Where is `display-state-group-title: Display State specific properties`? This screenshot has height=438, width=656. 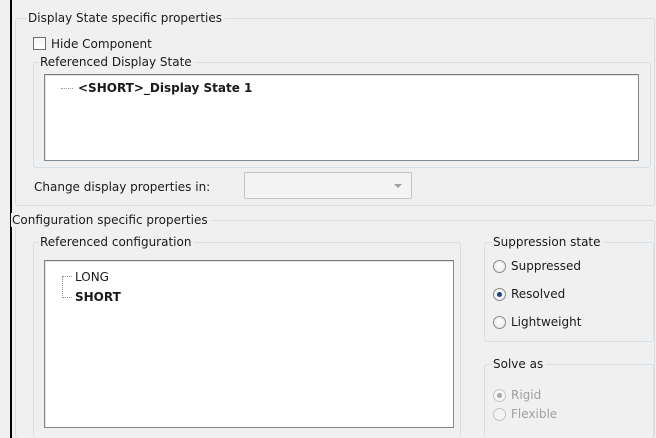
display-state-group-title: Display State specific properties is located at coordinates (126, 18).